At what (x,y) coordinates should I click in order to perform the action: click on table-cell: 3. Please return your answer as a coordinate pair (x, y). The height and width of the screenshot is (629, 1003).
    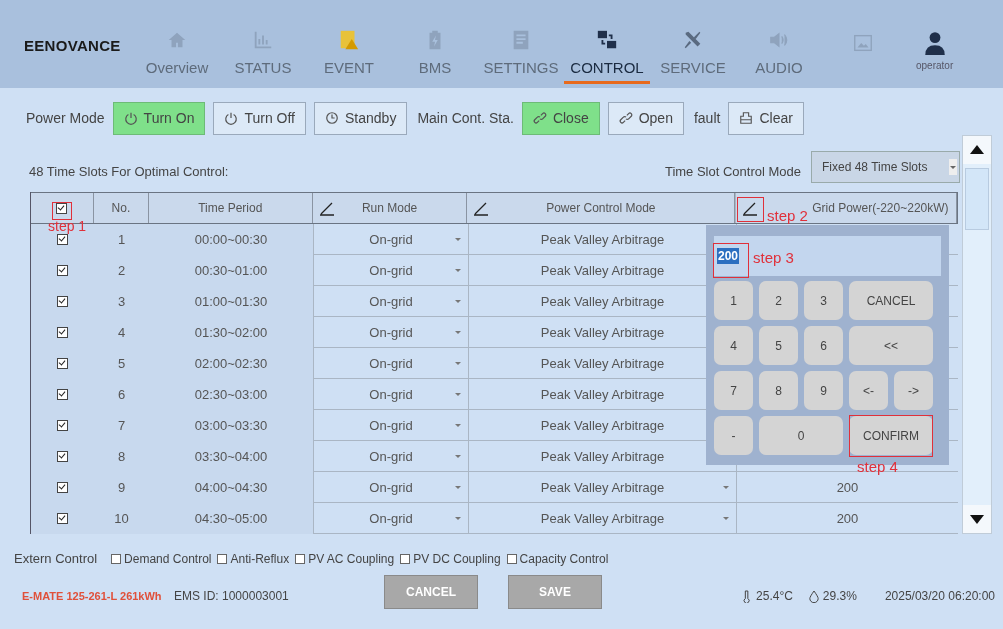
    Looking at the image, I should click on (121, 301).